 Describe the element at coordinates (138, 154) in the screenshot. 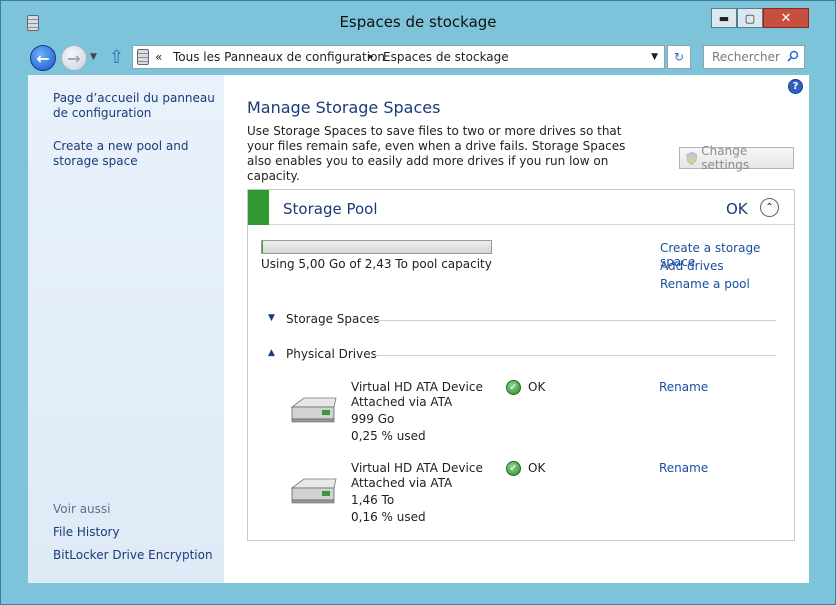

I see `create-pool-link: Create a new pool and storage space` at that location.